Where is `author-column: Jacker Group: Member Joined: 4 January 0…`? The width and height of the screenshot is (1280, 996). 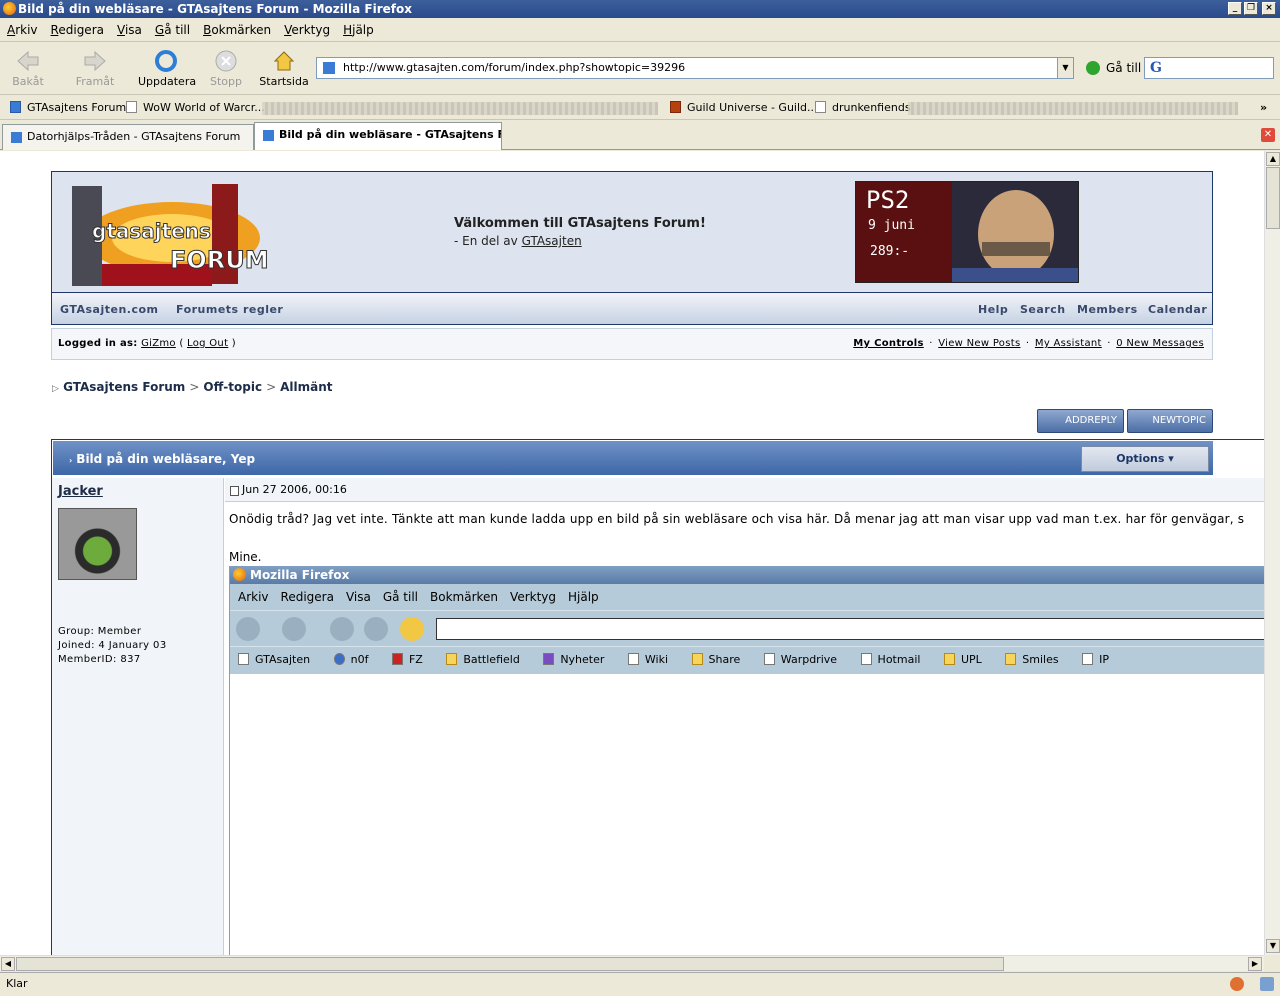
author-column: Jacker Group: Member Joined: 4 January 0… is located at coordinates (138, 716).